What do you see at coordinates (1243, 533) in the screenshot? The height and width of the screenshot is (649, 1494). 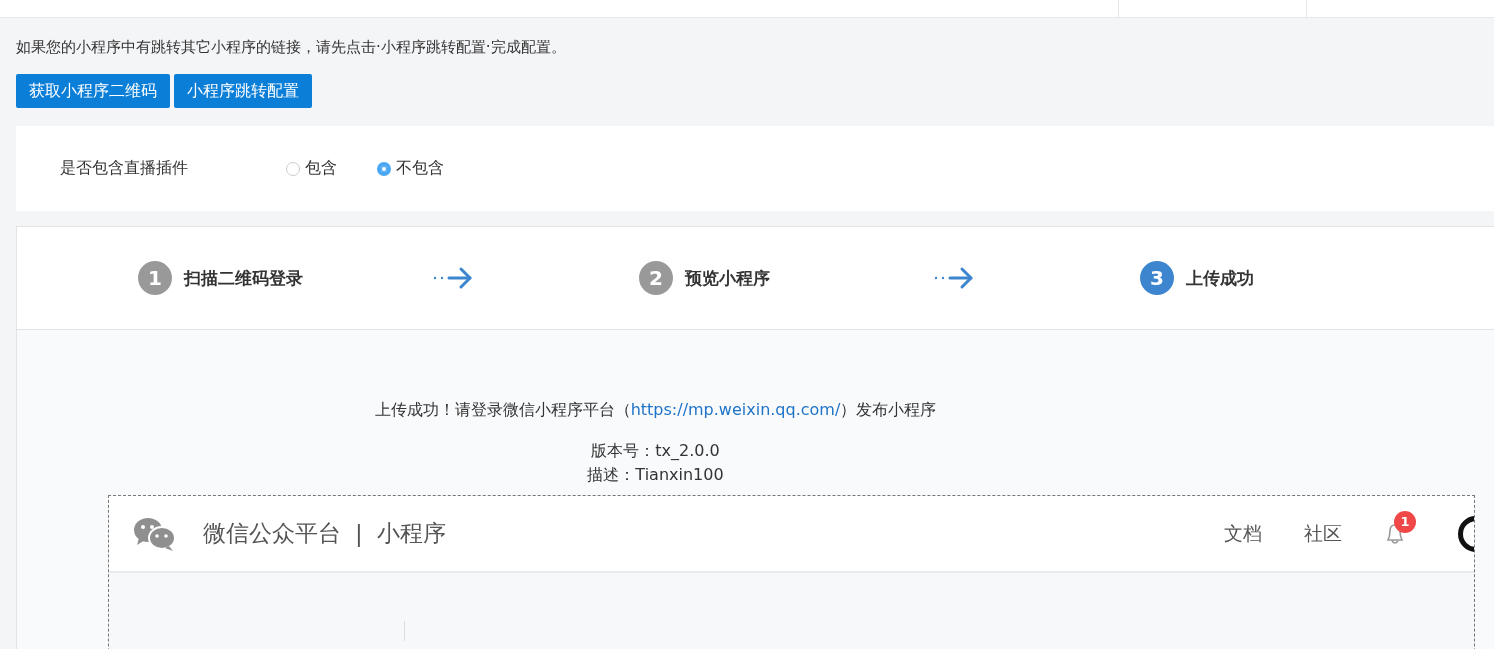 I see `nav-link: 文档` at bounding box center [1243, 533].